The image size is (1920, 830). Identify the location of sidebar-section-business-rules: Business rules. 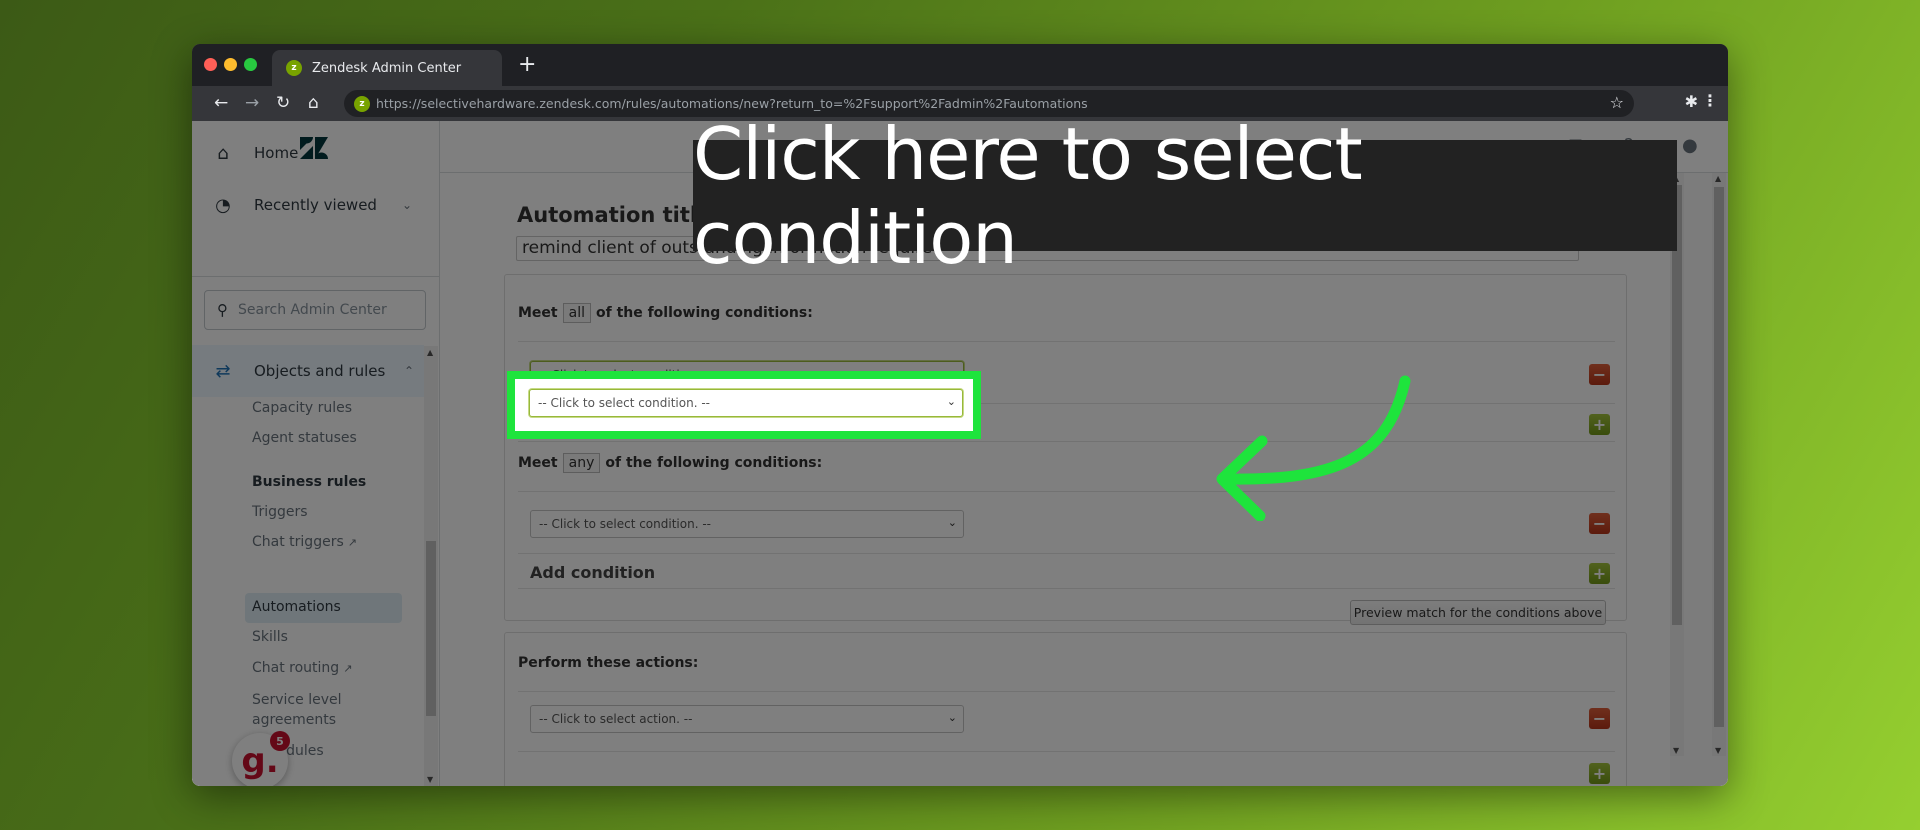
(309, 482).